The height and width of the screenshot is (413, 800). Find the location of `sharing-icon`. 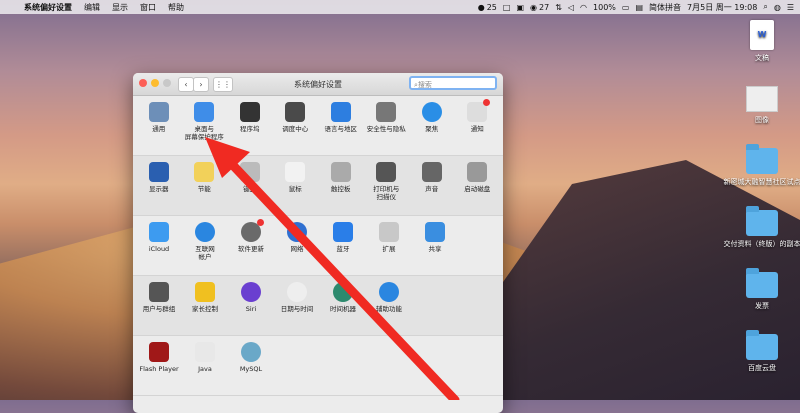

sharing-icon is located at coordinates (435, 232).